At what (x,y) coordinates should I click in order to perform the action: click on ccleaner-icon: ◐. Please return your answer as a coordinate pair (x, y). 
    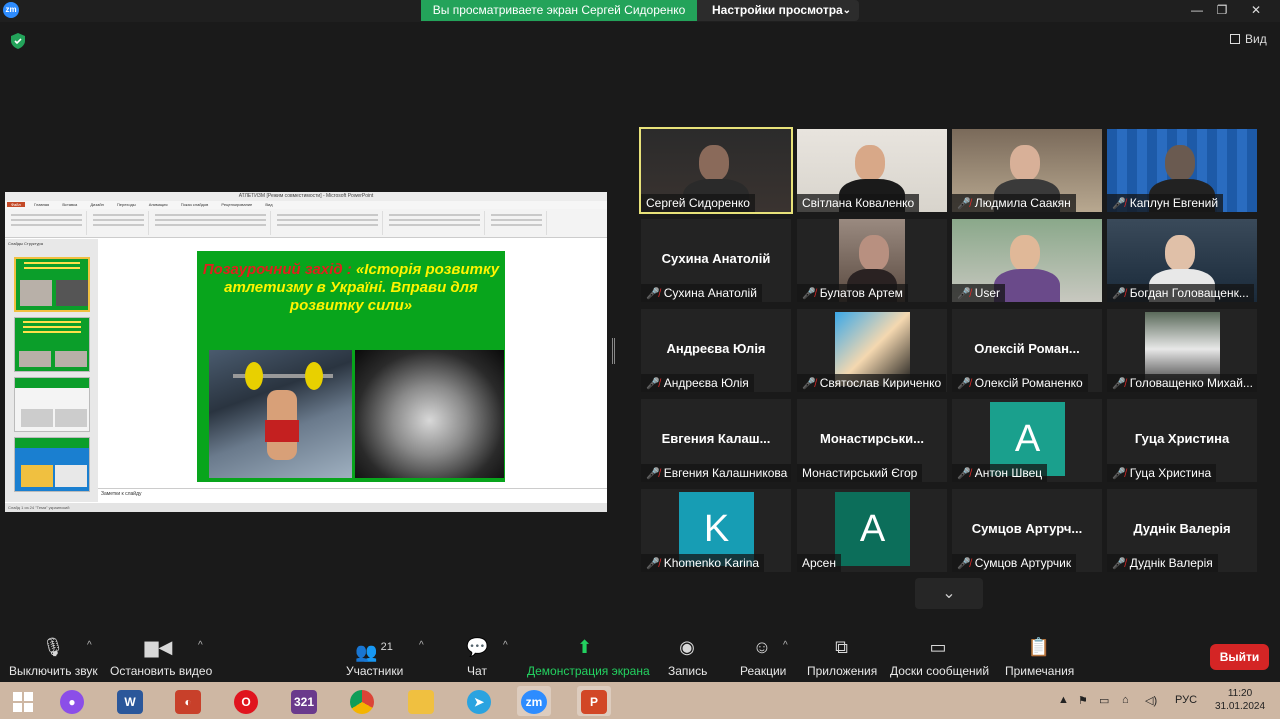
    Looking at the image, I should click on (188, 701).